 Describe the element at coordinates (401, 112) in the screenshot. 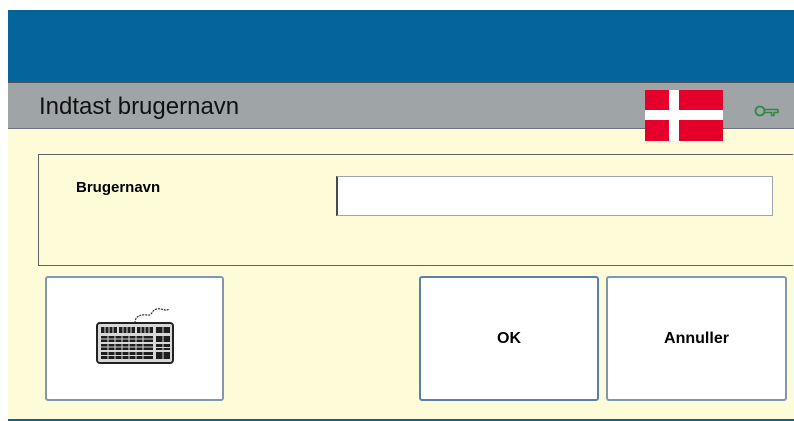

I see `dialog-titlebar: Indtast brugernavn` at that location.